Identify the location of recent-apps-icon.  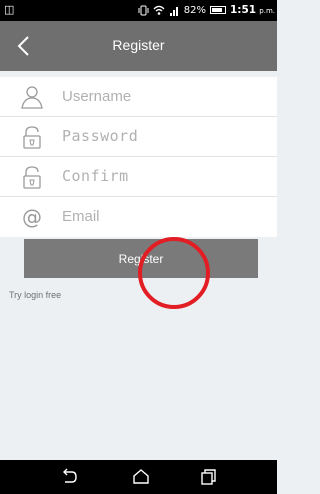
(208, 477).